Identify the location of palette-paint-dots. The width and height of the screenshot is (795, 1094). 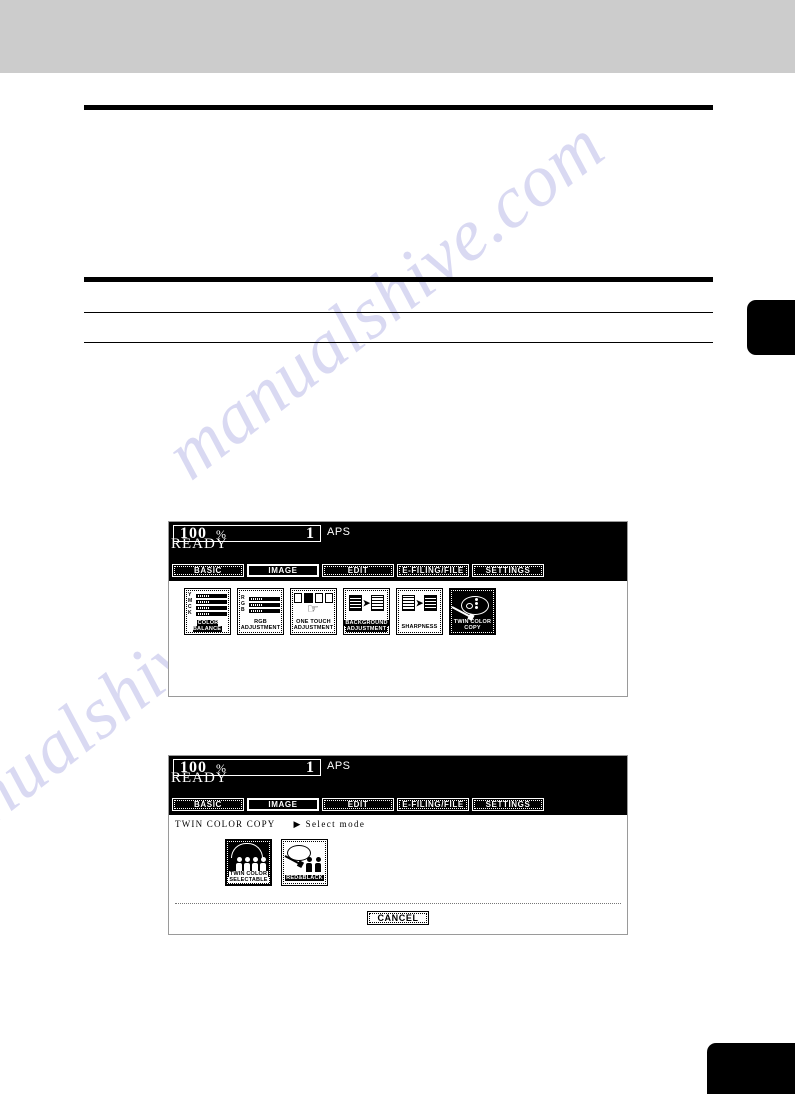
(476, 604).